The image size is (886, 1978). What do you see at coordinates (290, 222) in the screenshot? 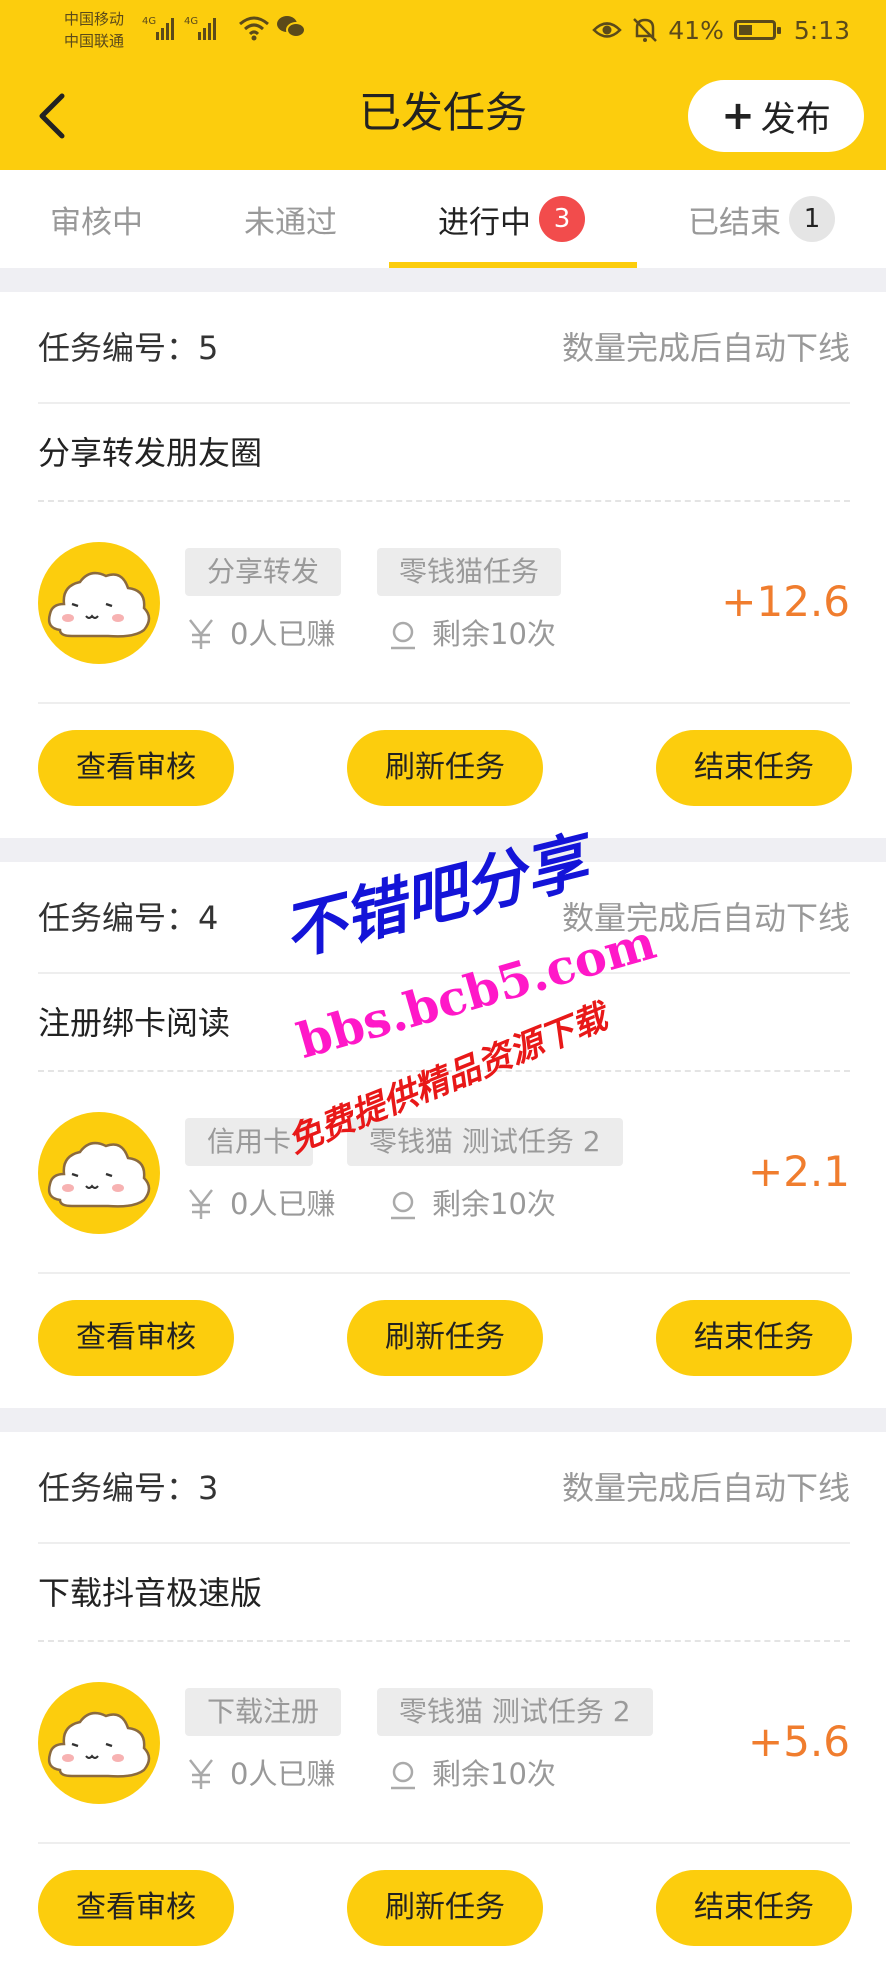
I see `tab-label: 未通过` at bounding box center [290, 222].